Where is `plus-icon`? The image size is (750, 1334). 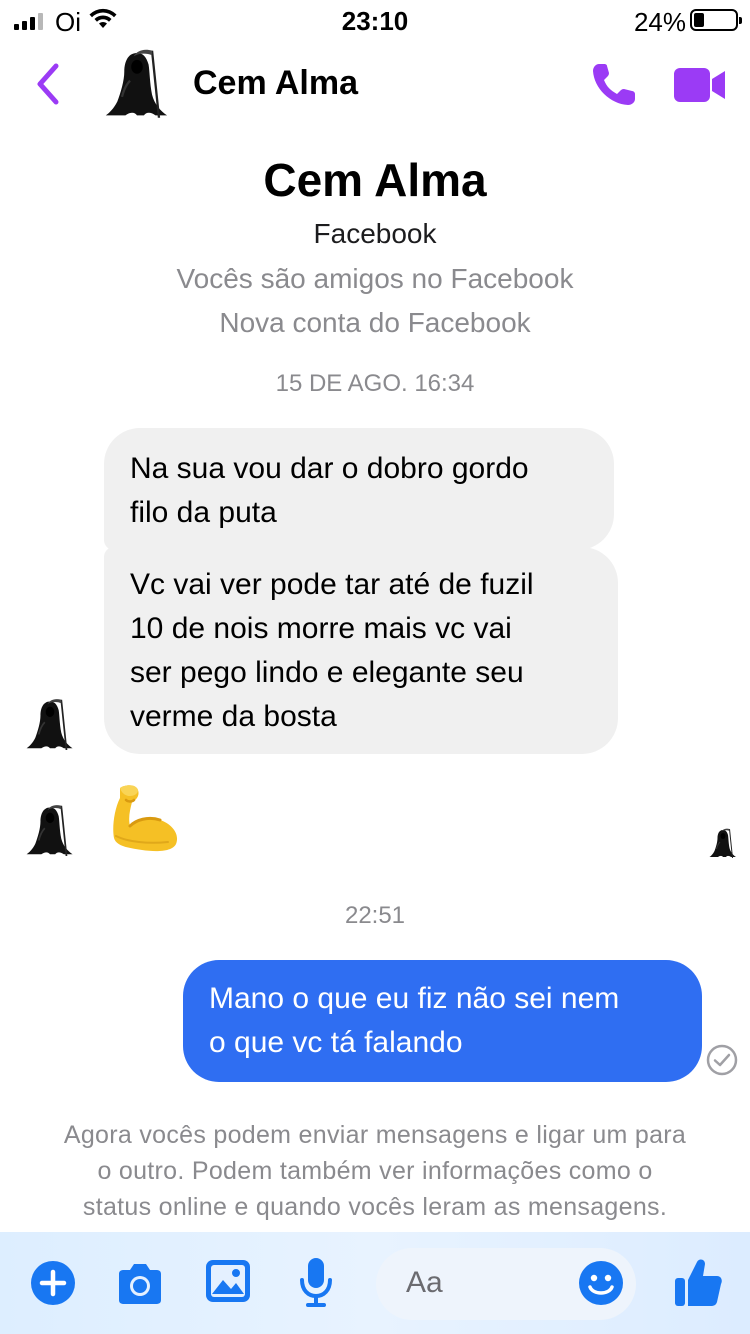 plus-icon is located at coordinates (53, 1283).